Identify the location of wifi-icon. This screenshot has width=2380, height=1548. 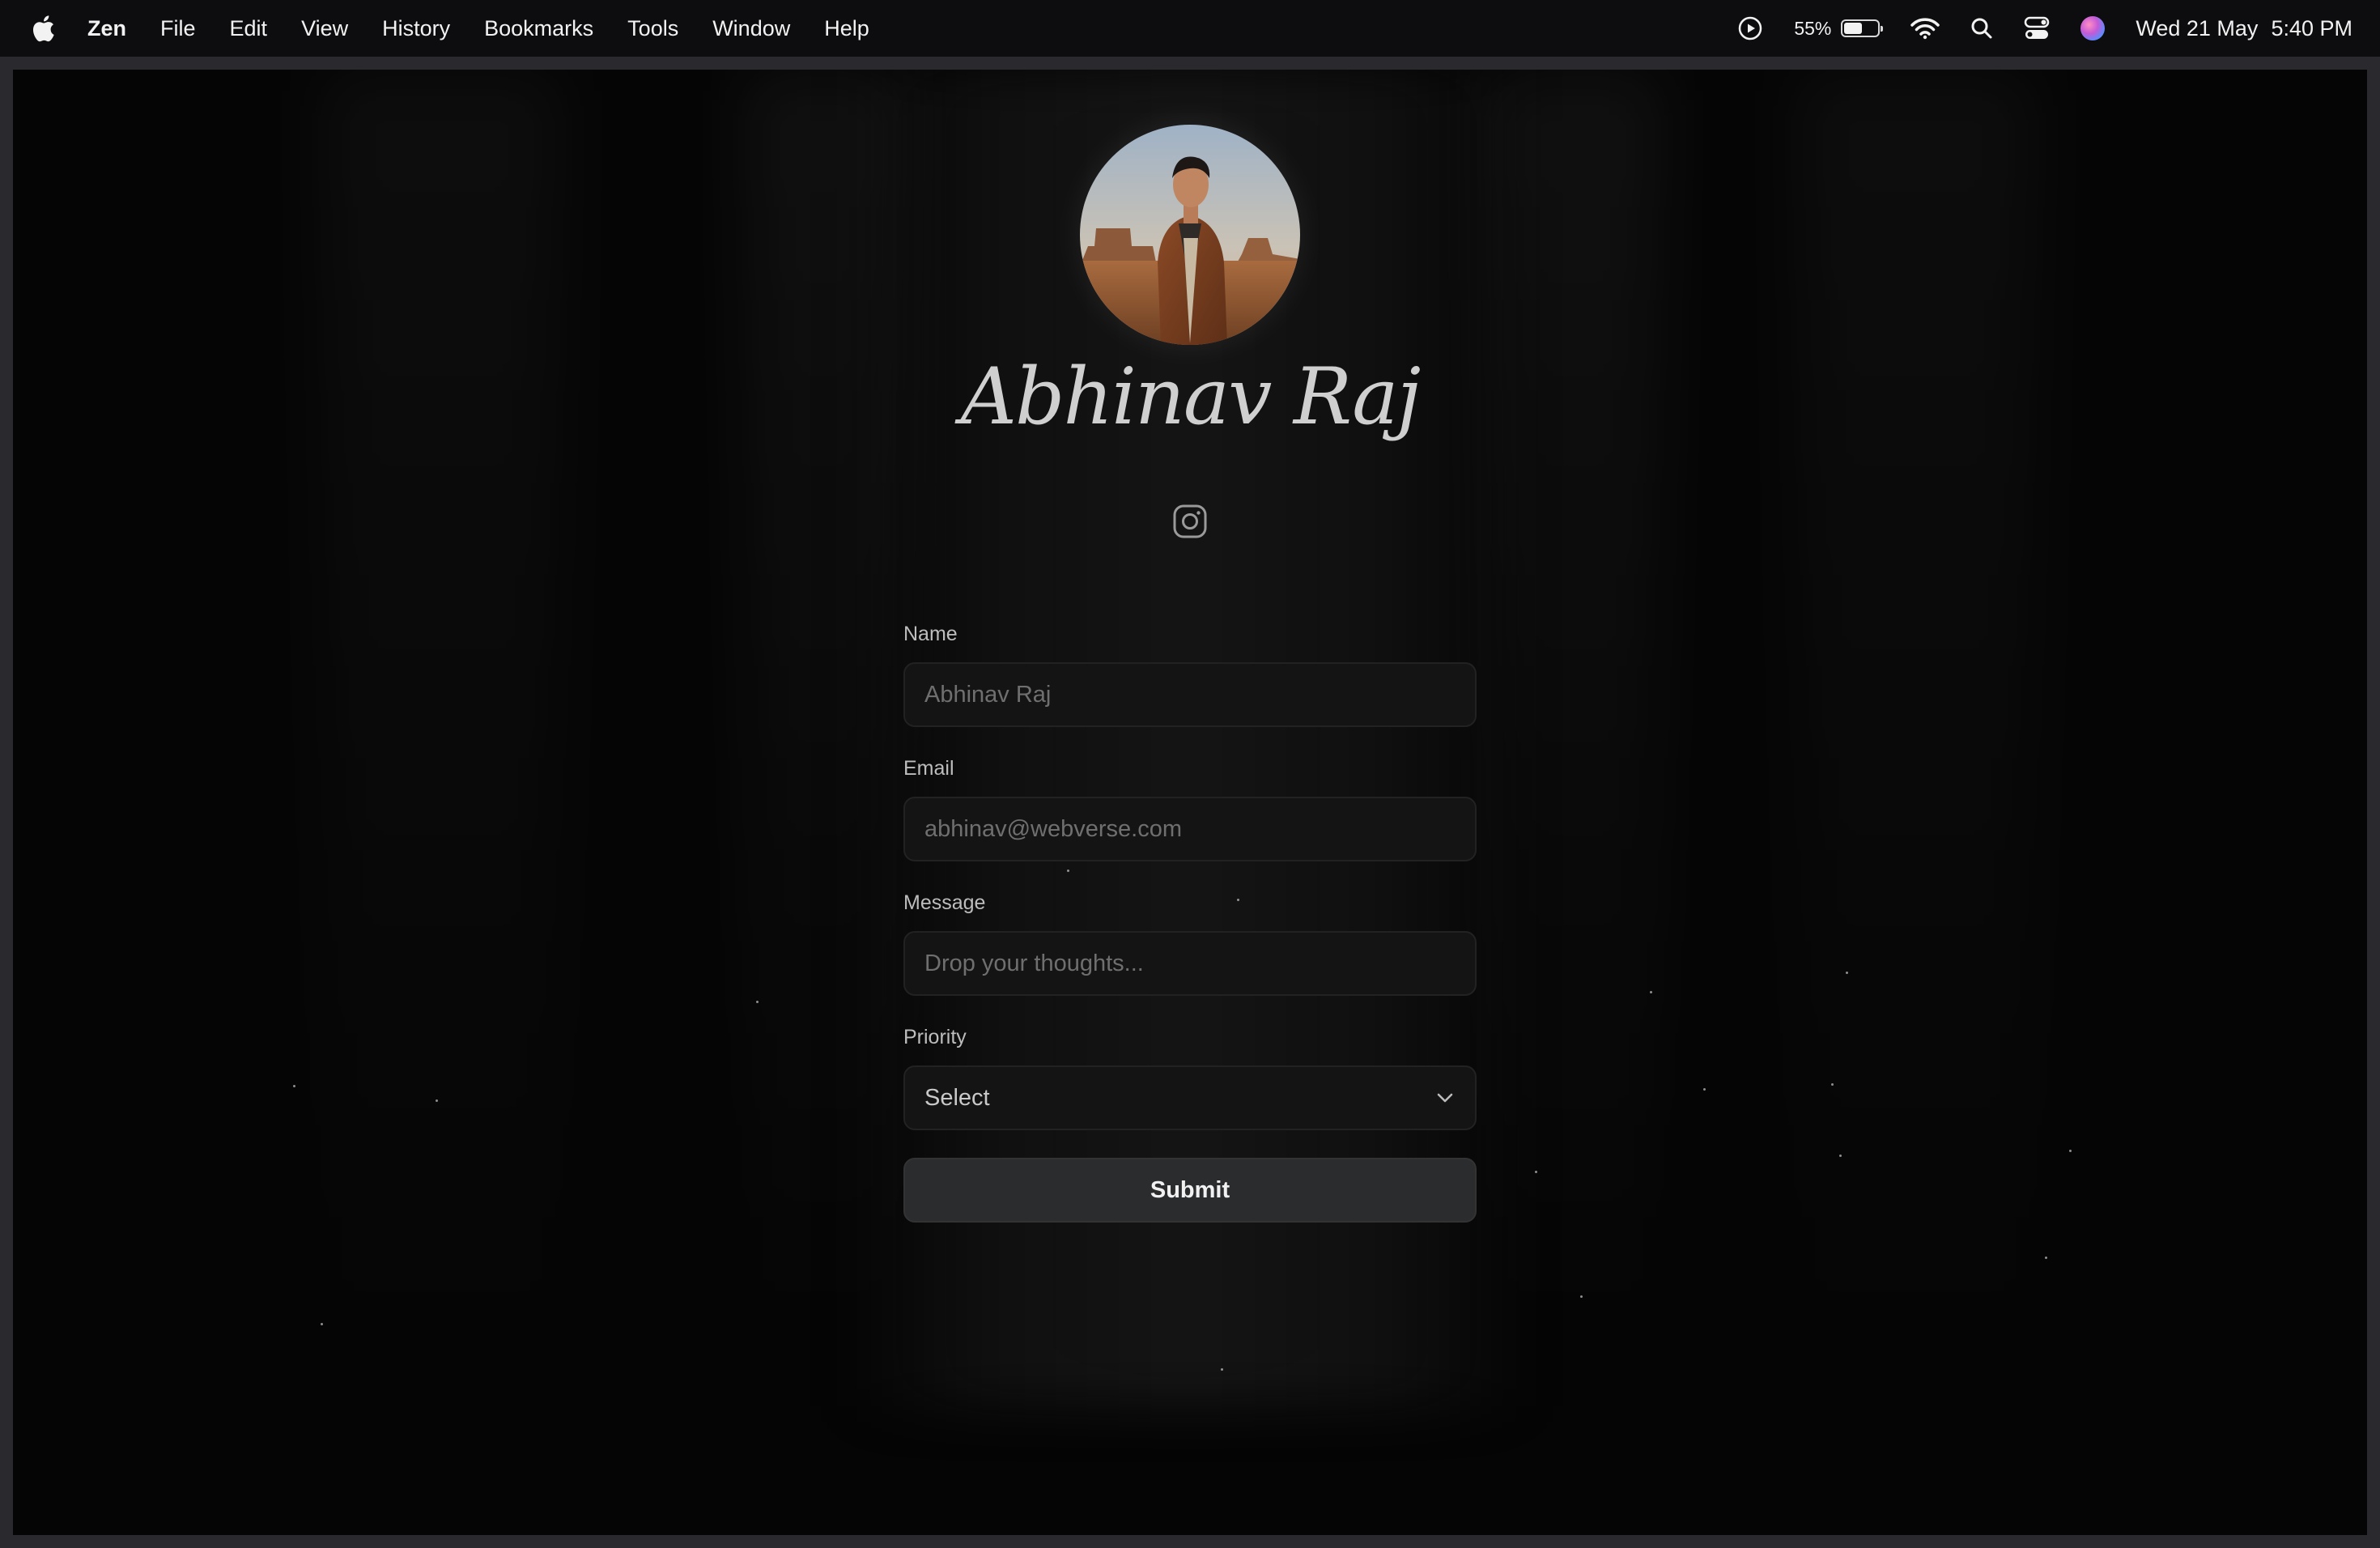
(1925, 29).